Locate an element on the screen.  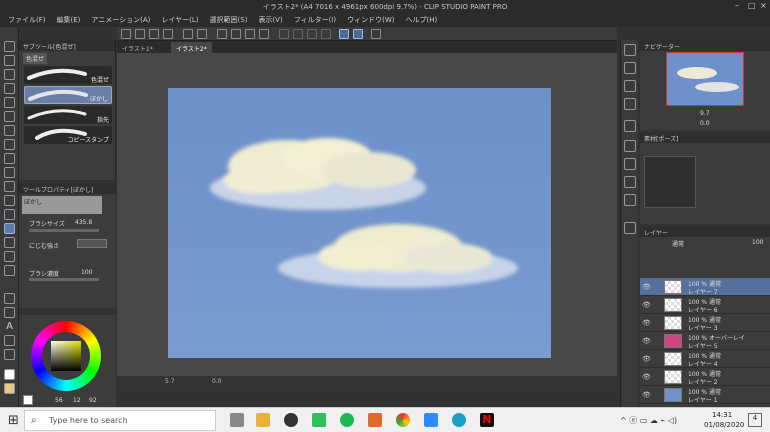
brush-density-slider is located at coordinates (64, 279).